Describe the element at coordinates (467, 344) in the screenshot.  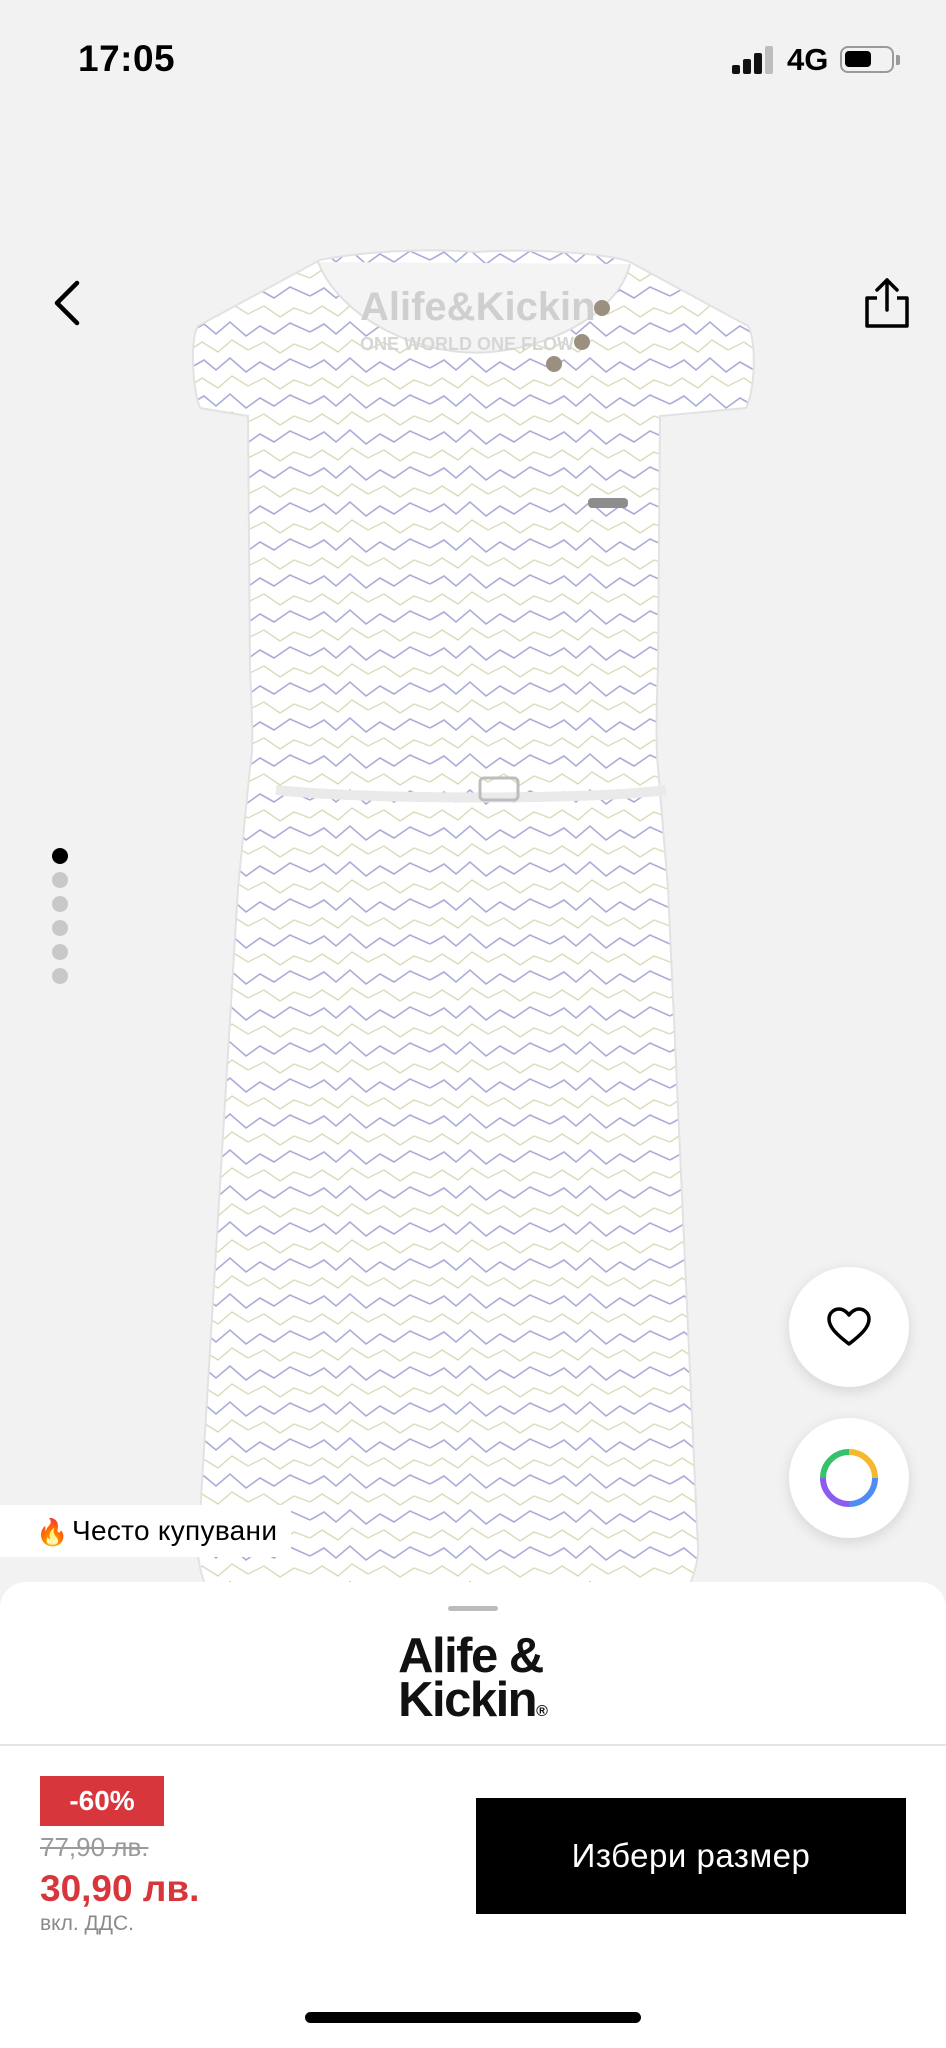
I see `image-brand-print-tagline: ONE WORLD ONE FLOW` at that location.